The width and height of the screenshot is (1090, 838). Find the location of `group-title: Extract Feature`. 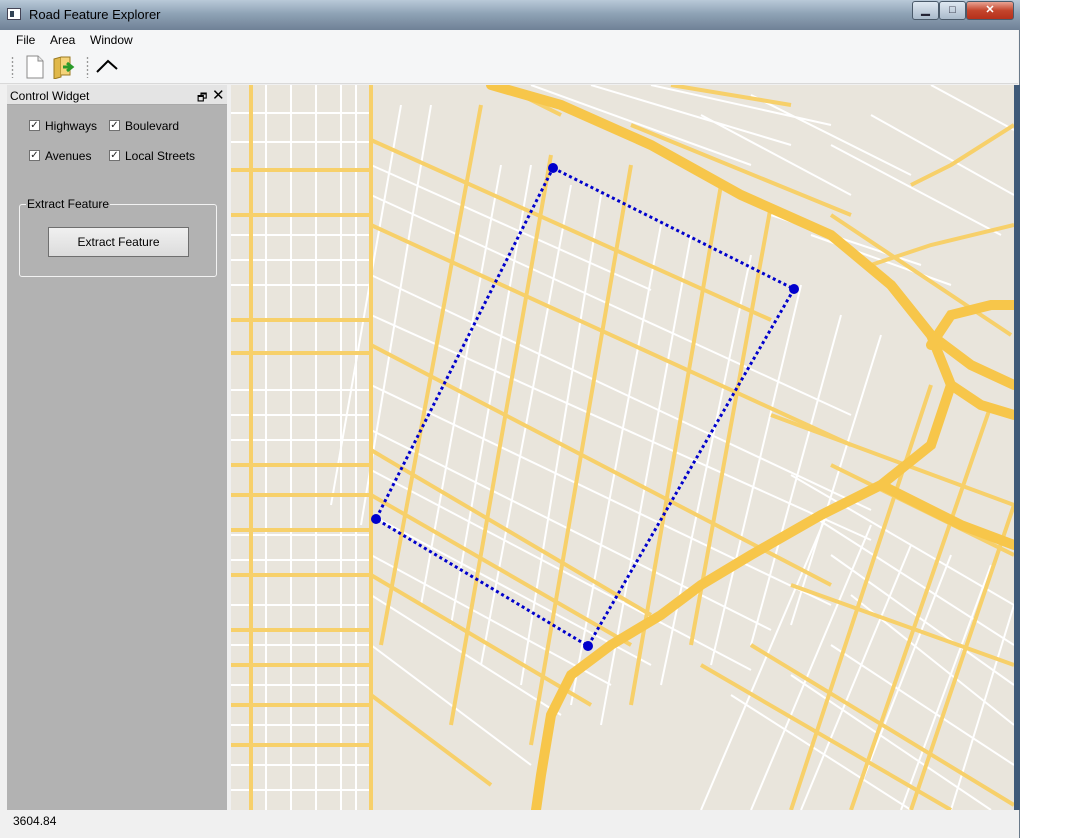

group-title: Extract Feature is located at coordinates (68, 204).